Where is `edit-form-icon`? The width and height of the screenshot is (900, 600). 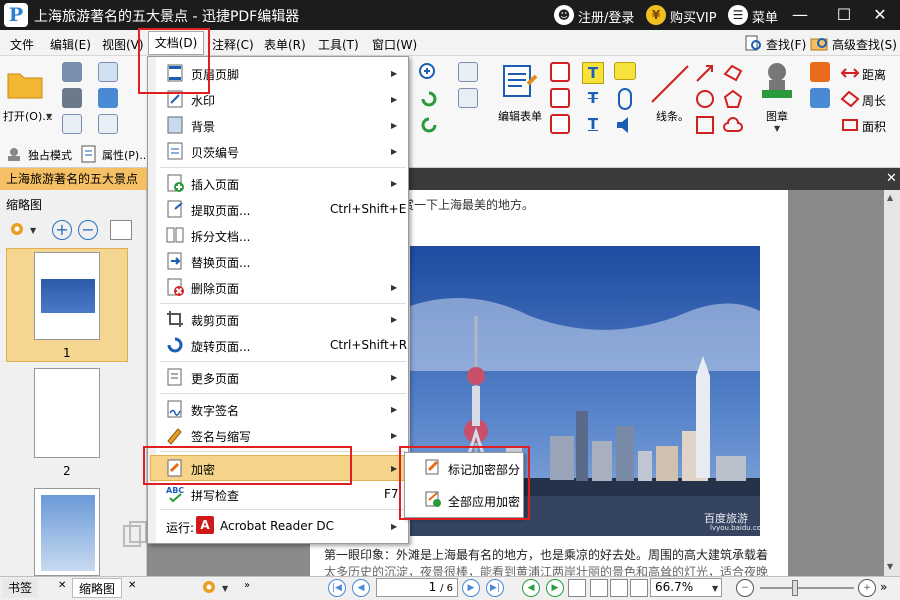
edit-form-icon is located at coordinates (520, 82).